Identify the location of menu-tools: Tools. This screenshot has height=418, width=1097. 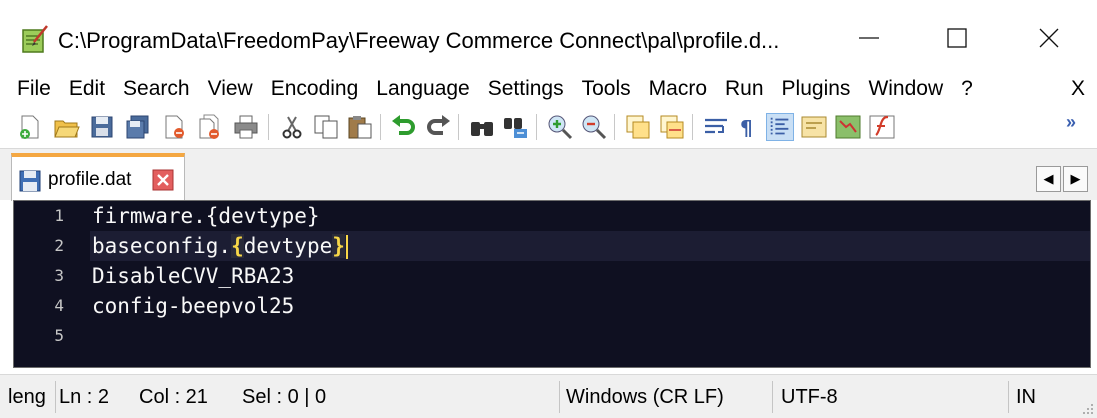
(606, 89).